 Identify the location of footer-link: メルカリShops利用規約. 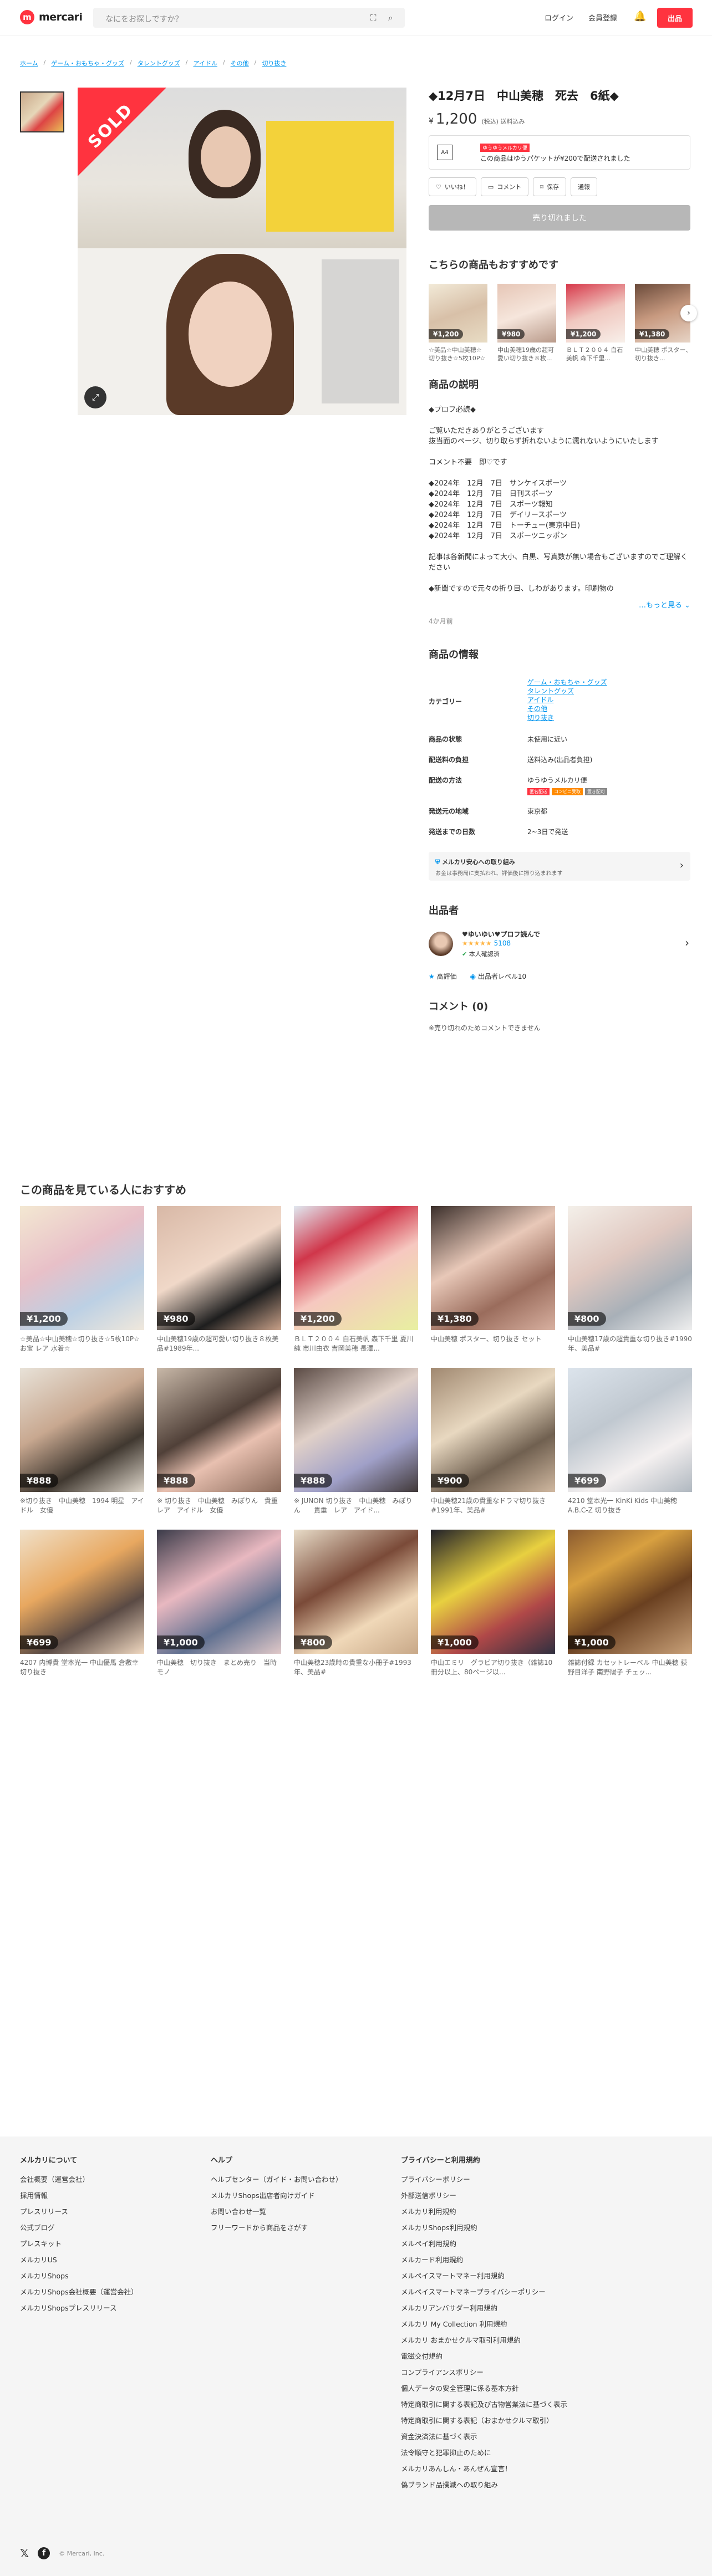
(492, 2228).